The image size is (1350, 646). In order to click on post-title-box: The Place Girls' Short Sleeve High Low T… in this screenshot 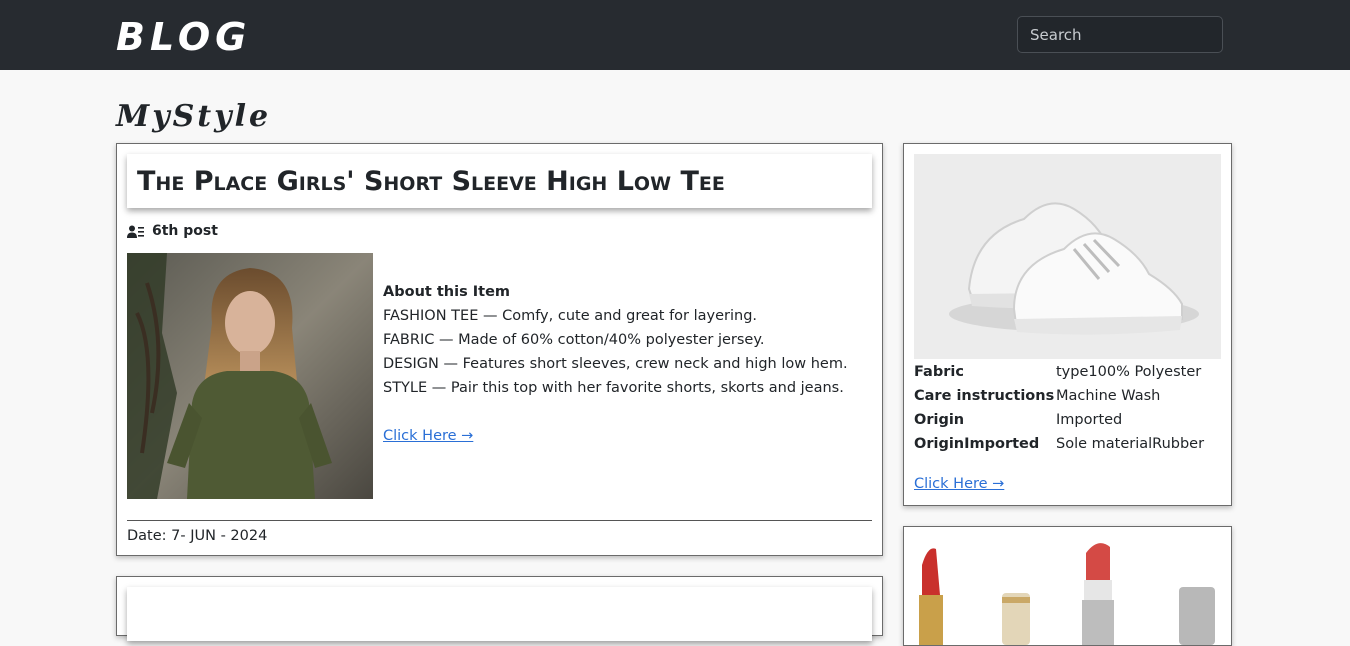, I will do `click(499, 181)`.